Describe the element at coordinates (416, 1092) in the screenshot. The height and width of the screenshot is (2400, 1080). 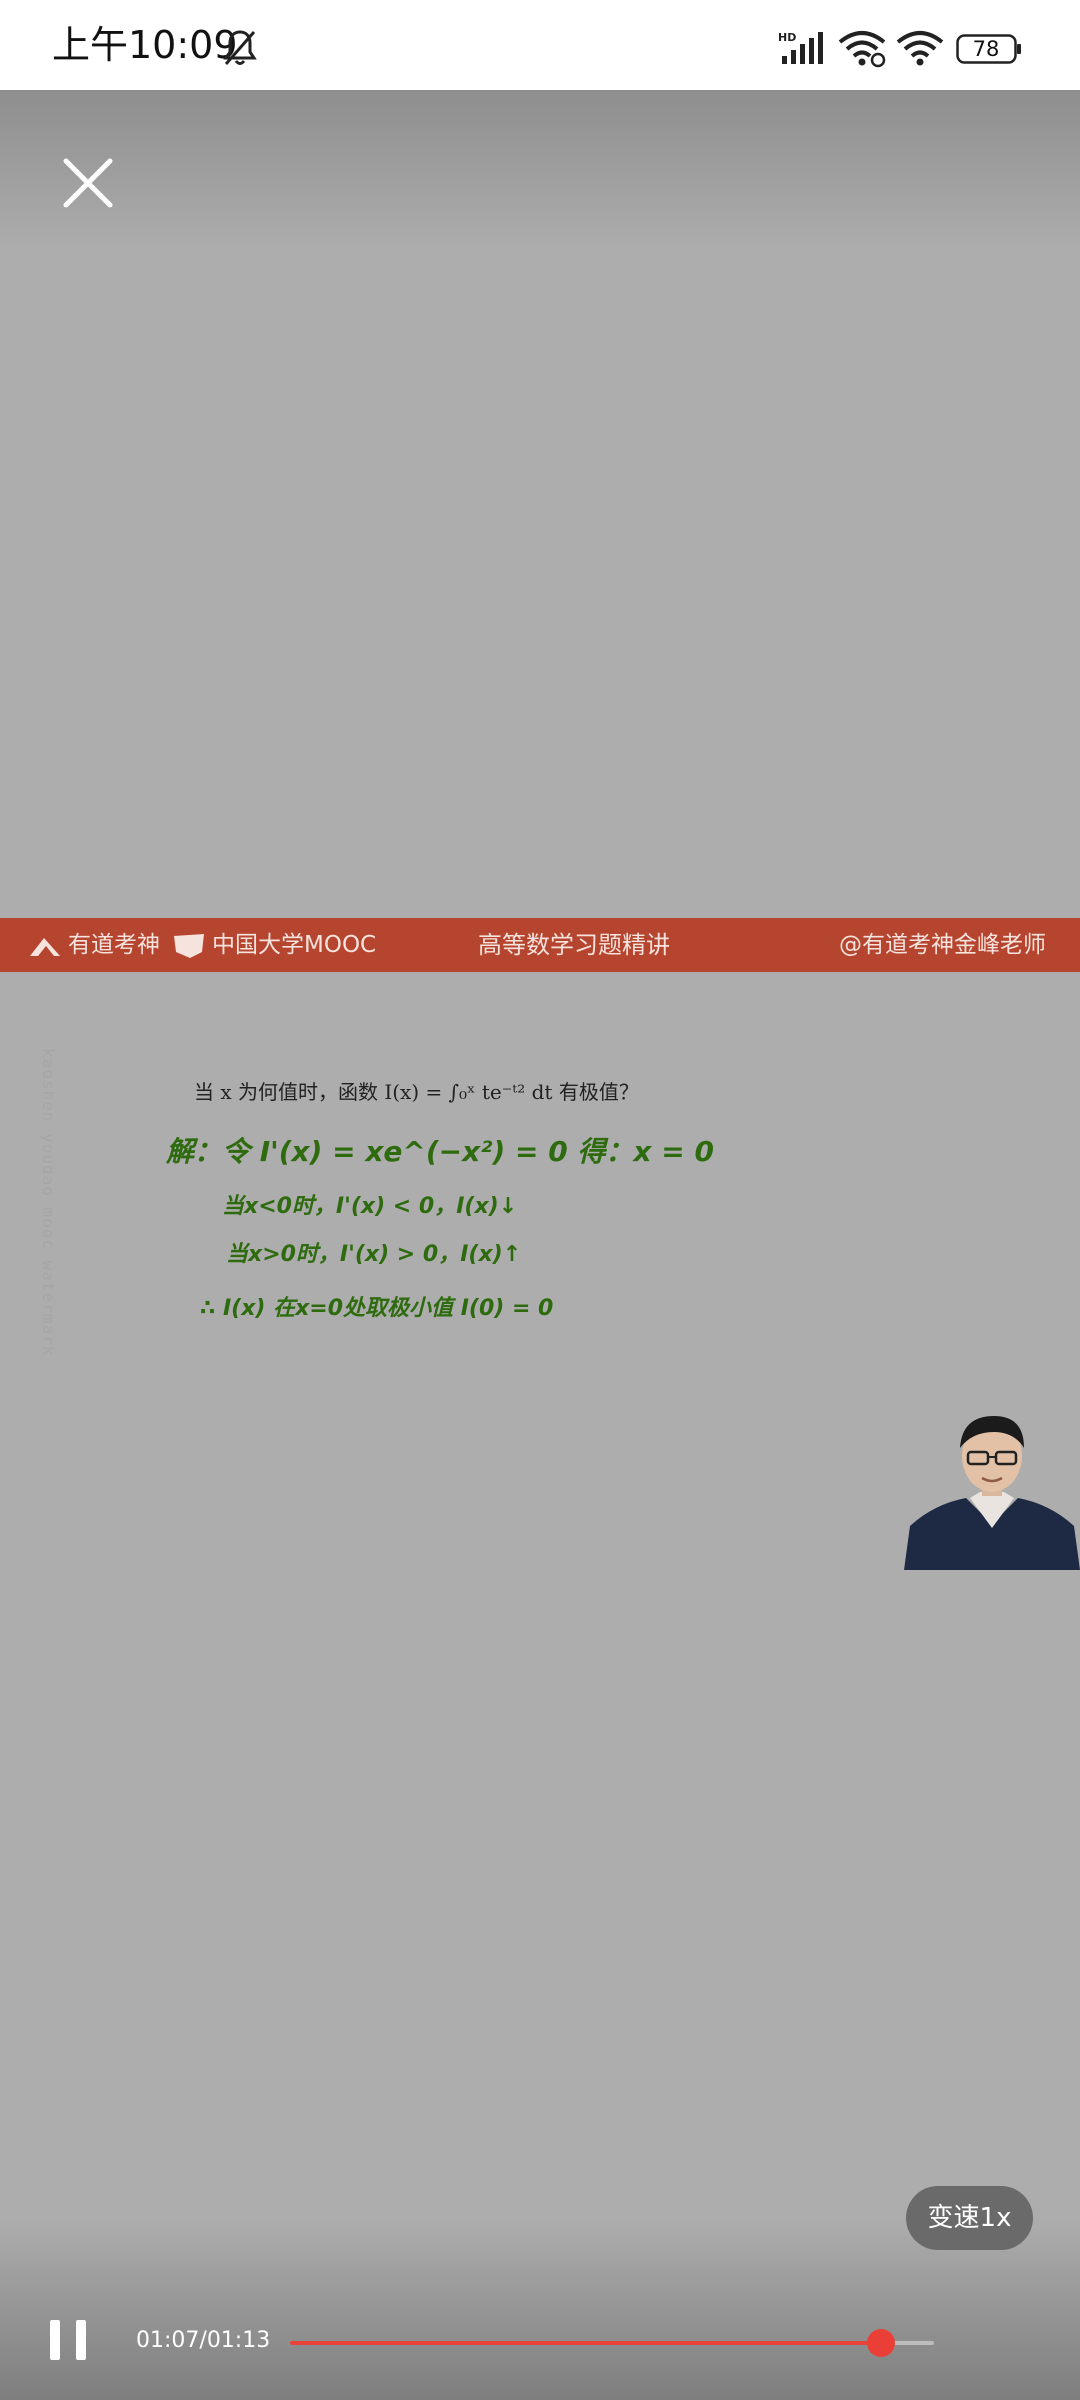
I see `question-text: 当 x 为何值时，函数 I(x) = ∫₀ˣ te⁻ᵗ² dt 有极值？` at that location.